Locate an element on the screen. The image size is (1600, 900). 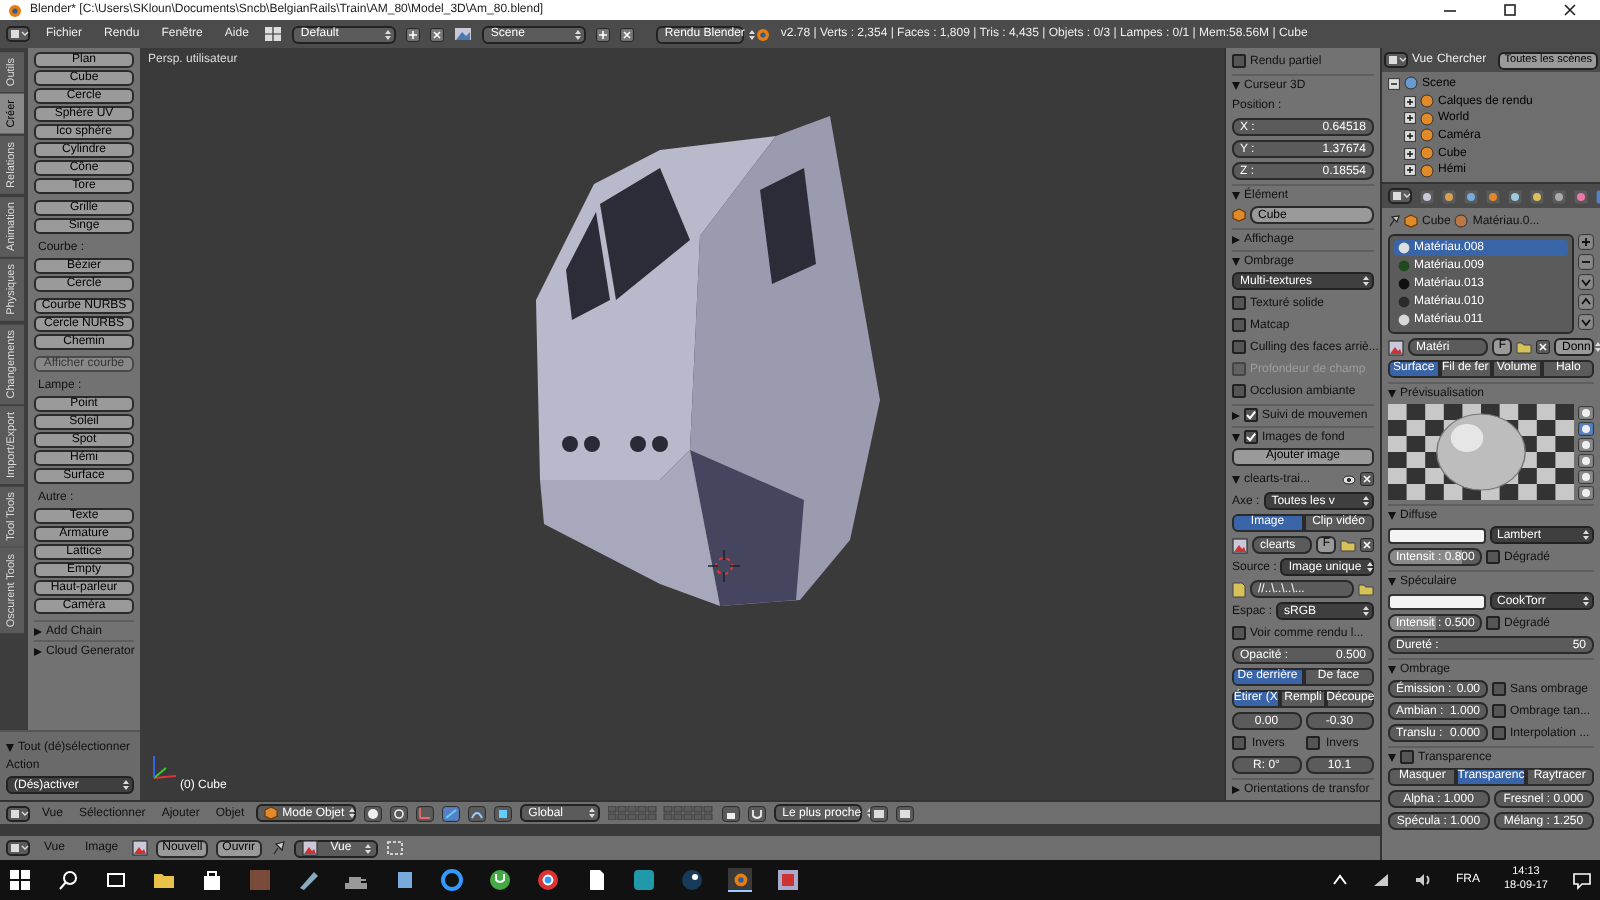
chat-app-icon is located at coordinates (644, 880).